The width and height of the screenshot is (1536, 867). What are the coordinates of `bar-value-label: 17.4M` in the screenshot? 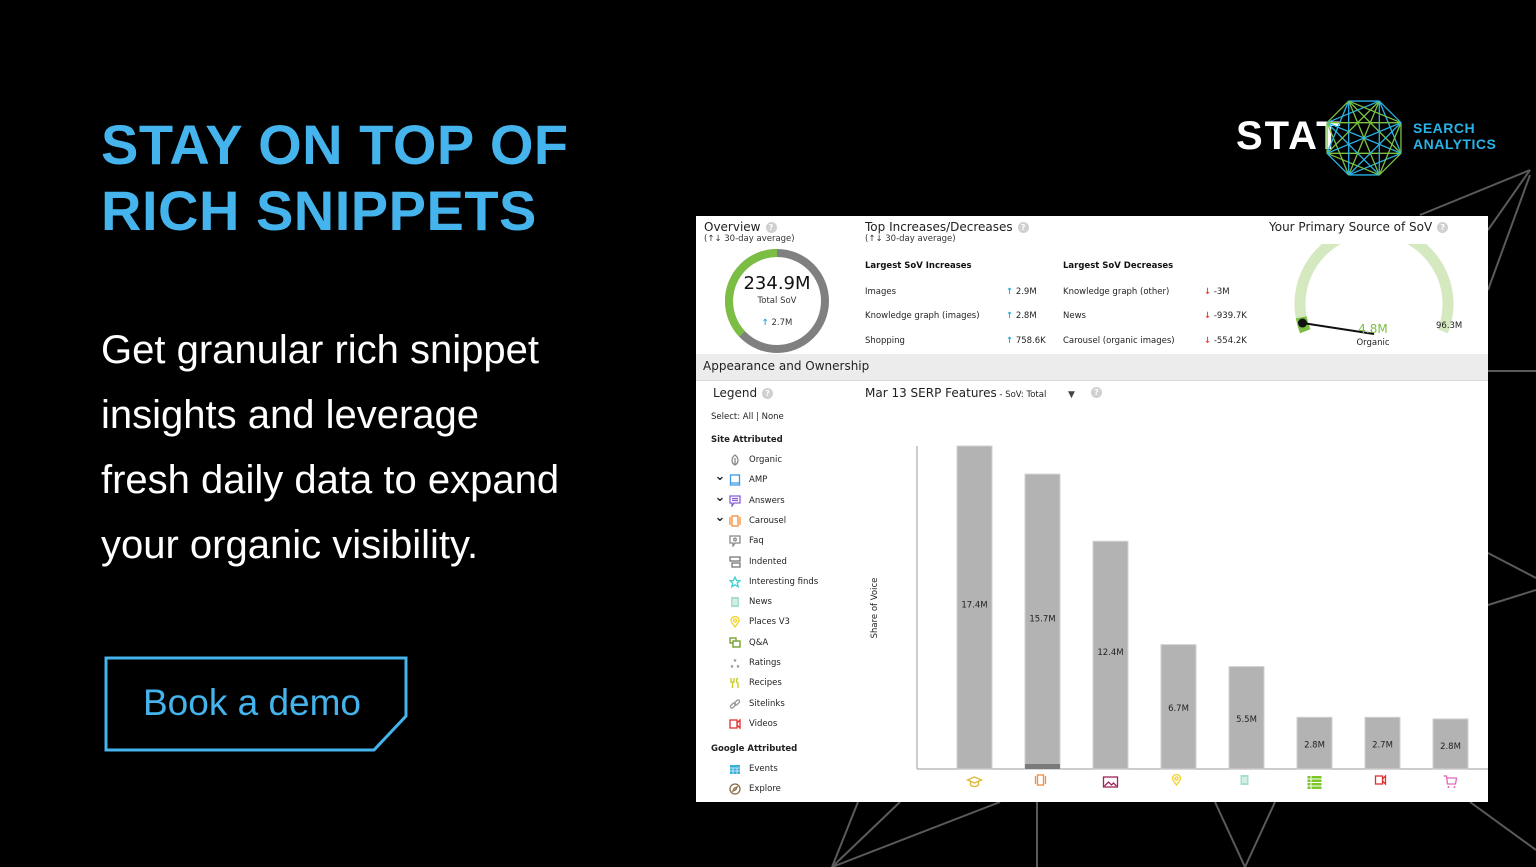 It's located at (974, 606).